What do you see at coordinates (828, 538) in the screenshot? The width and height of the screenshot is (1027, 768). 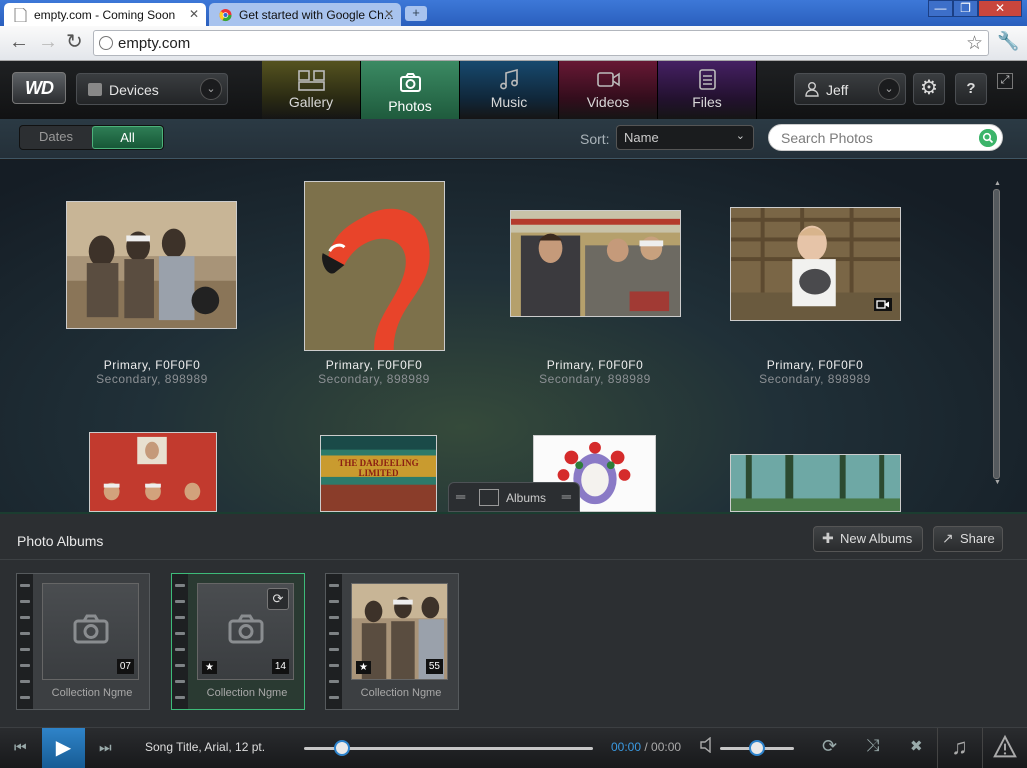 I see `plus-icon: ✚` at bounding box center [828, 538].